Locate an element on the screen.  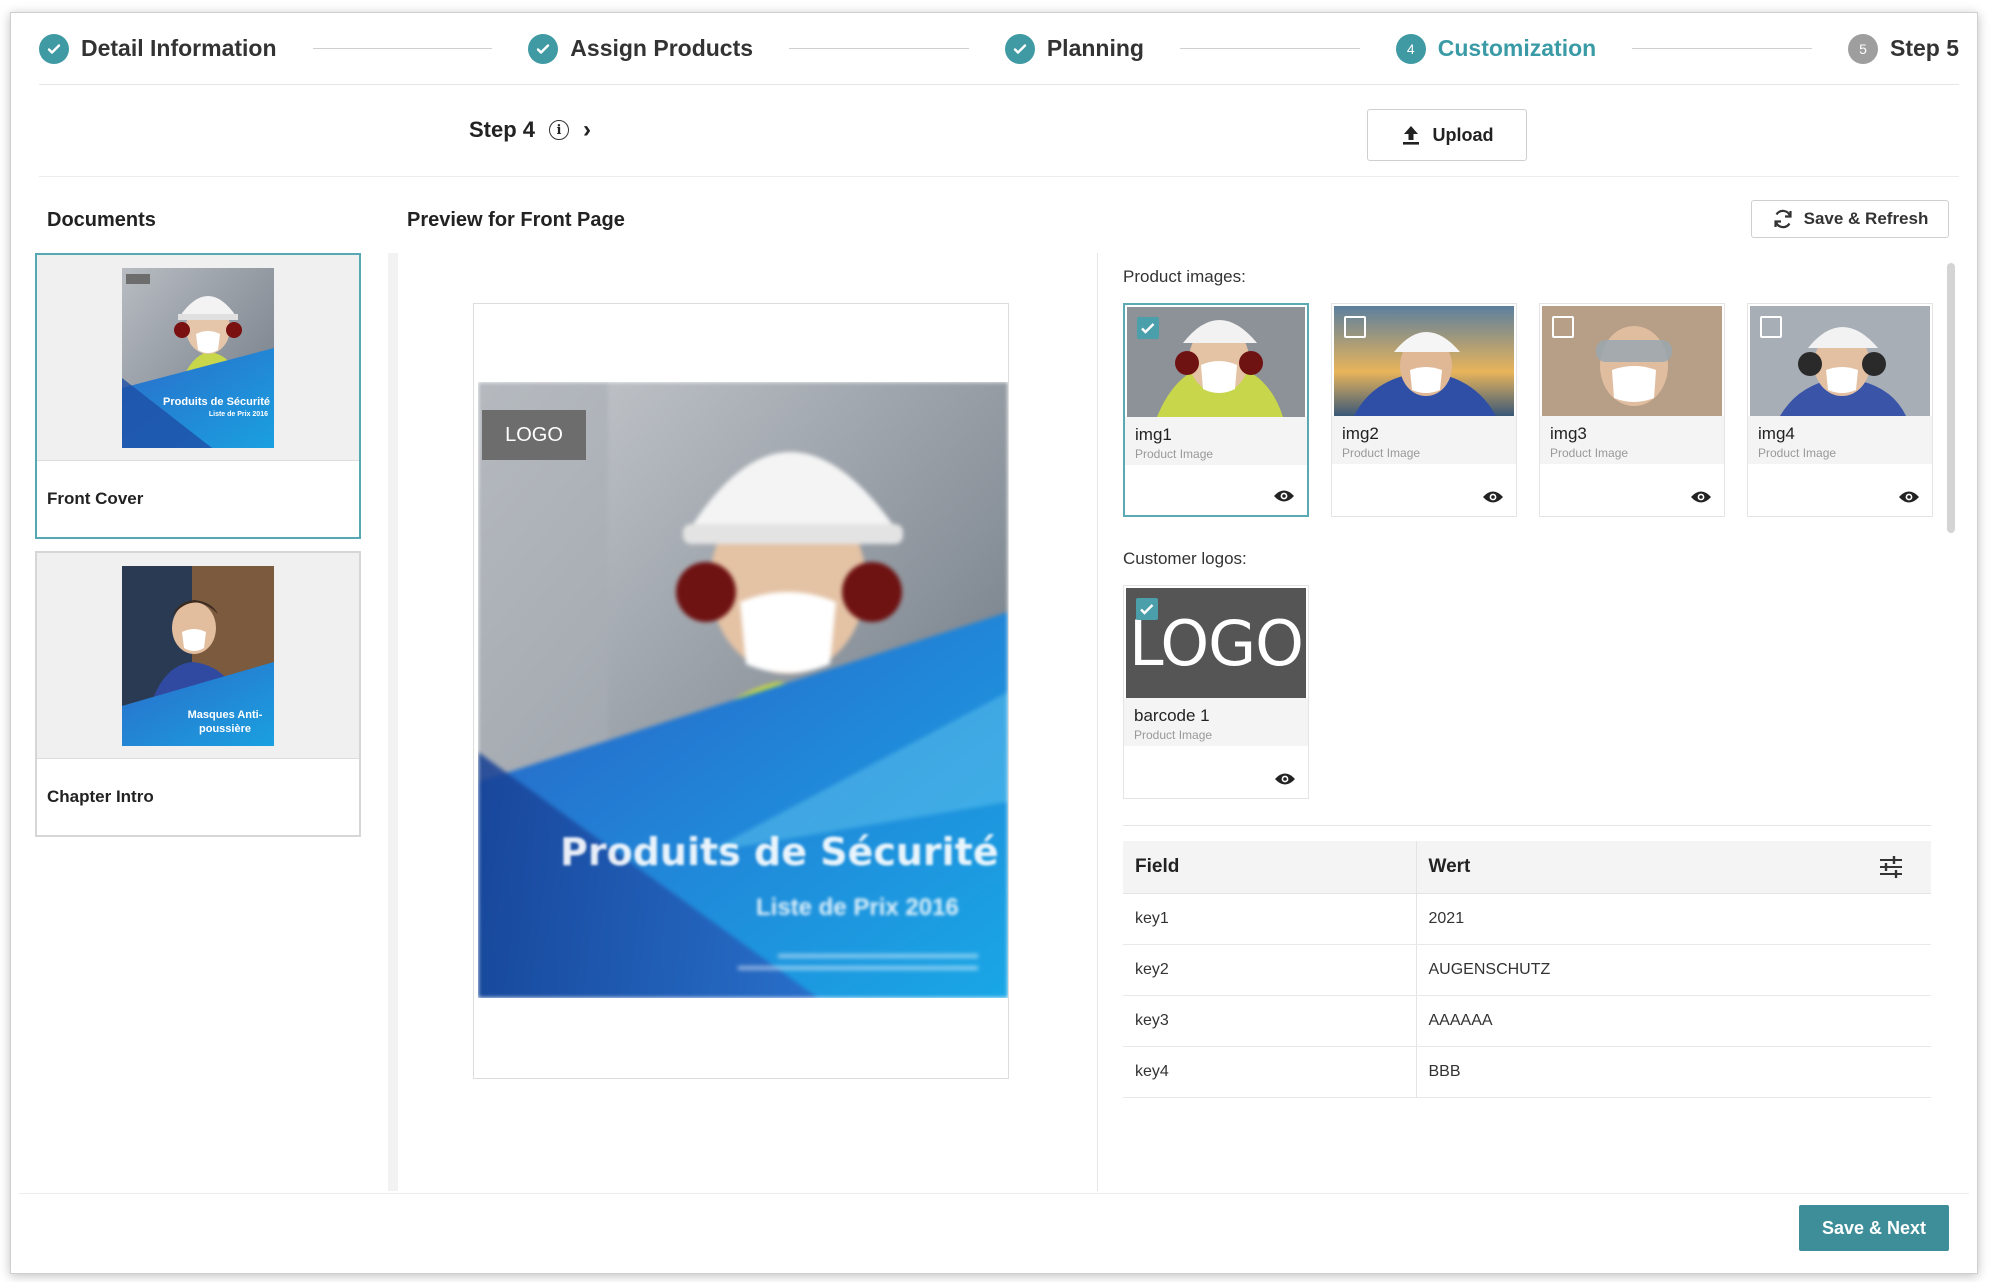
logo-checkbox is located at coordinates (1147, 609).